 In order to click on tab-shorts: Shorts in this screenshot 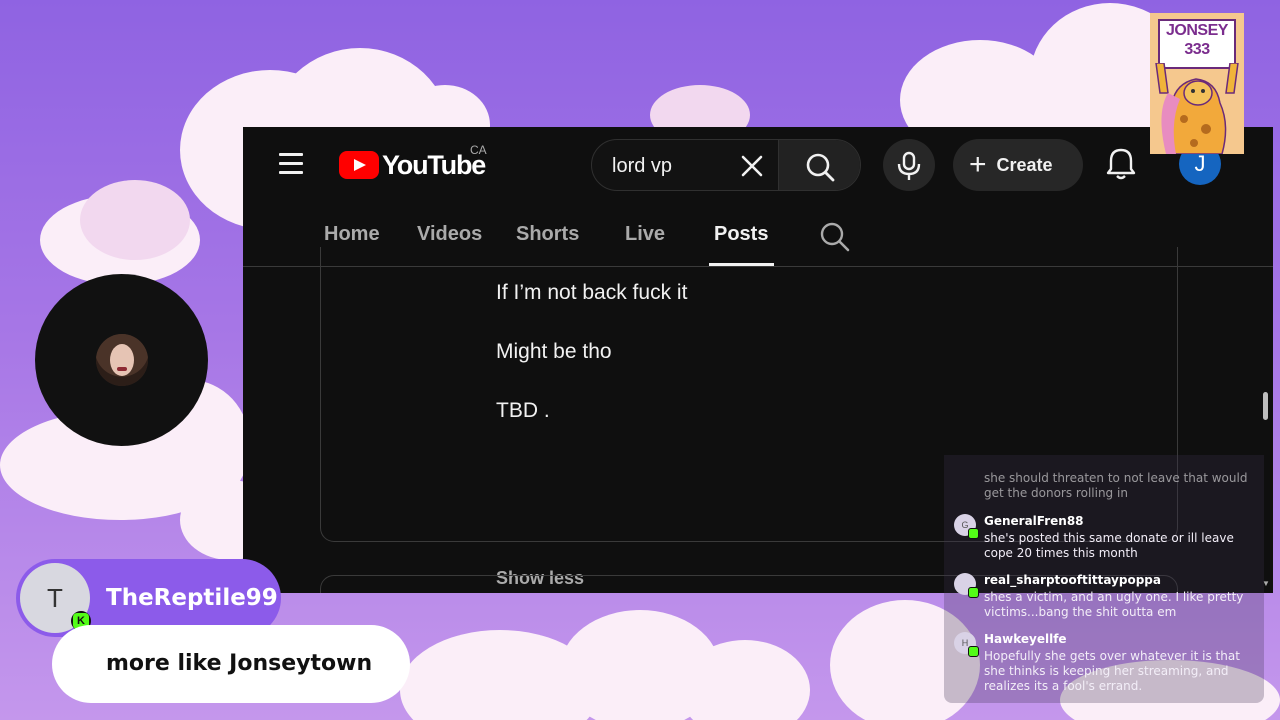, I will do `click(547, 234)`.